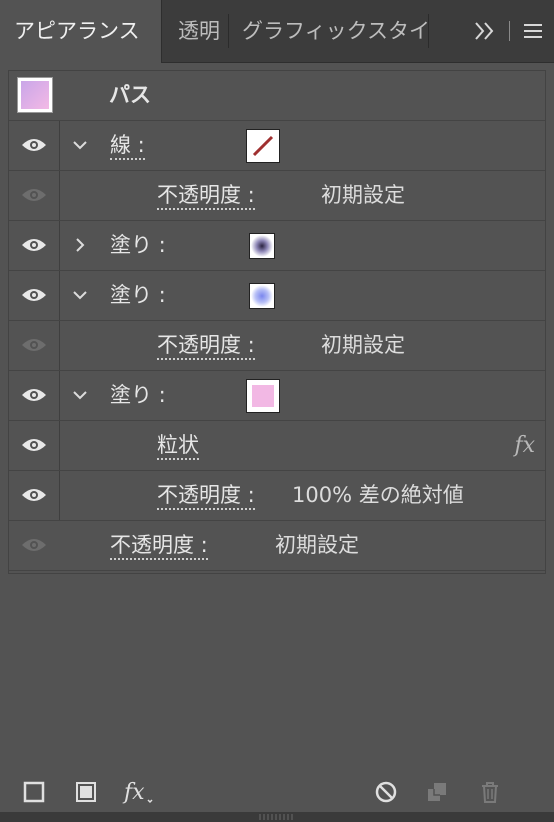 This screenshot has height=822, width=554. What do you see at coordinates (127, 145) in the screenshot?
I see `row-label: 線 :` at bounding box center [127, 145].